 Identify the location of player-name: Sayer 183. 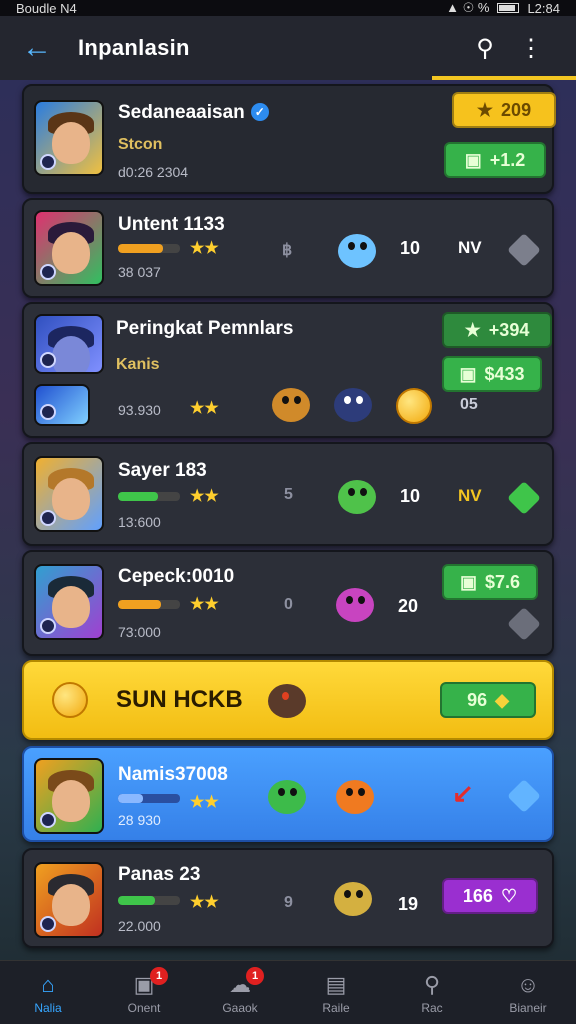
(162, 470).